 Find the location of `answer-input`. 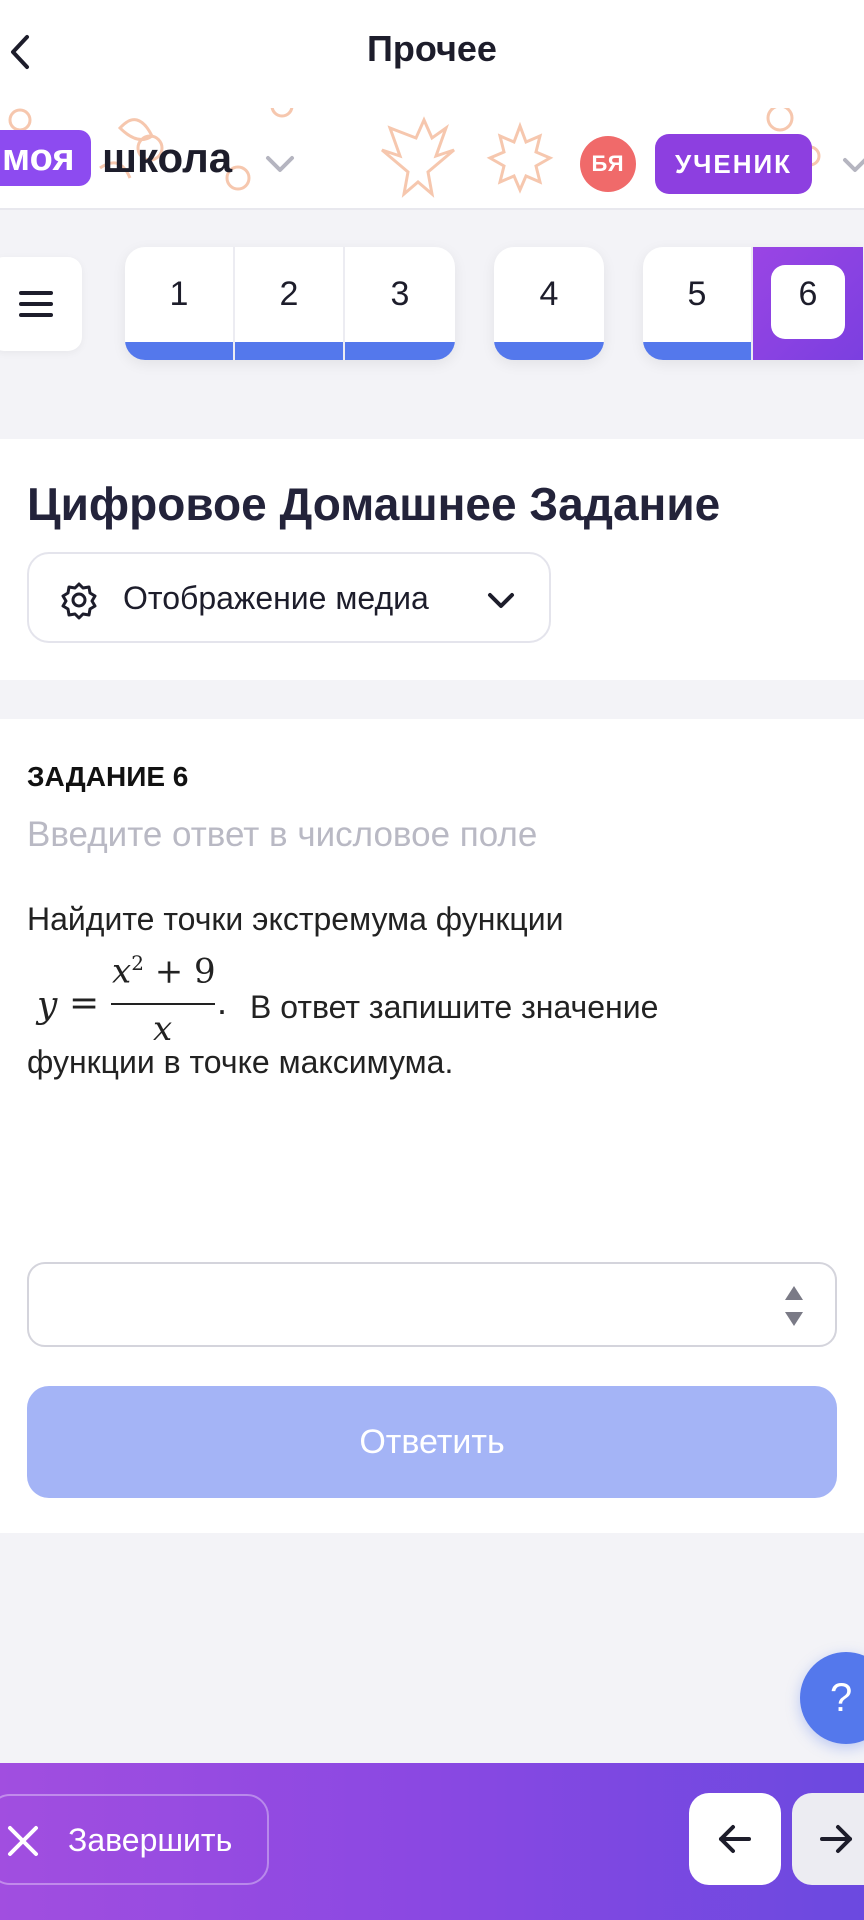

answer-input is located at coordinates (401, 1306).